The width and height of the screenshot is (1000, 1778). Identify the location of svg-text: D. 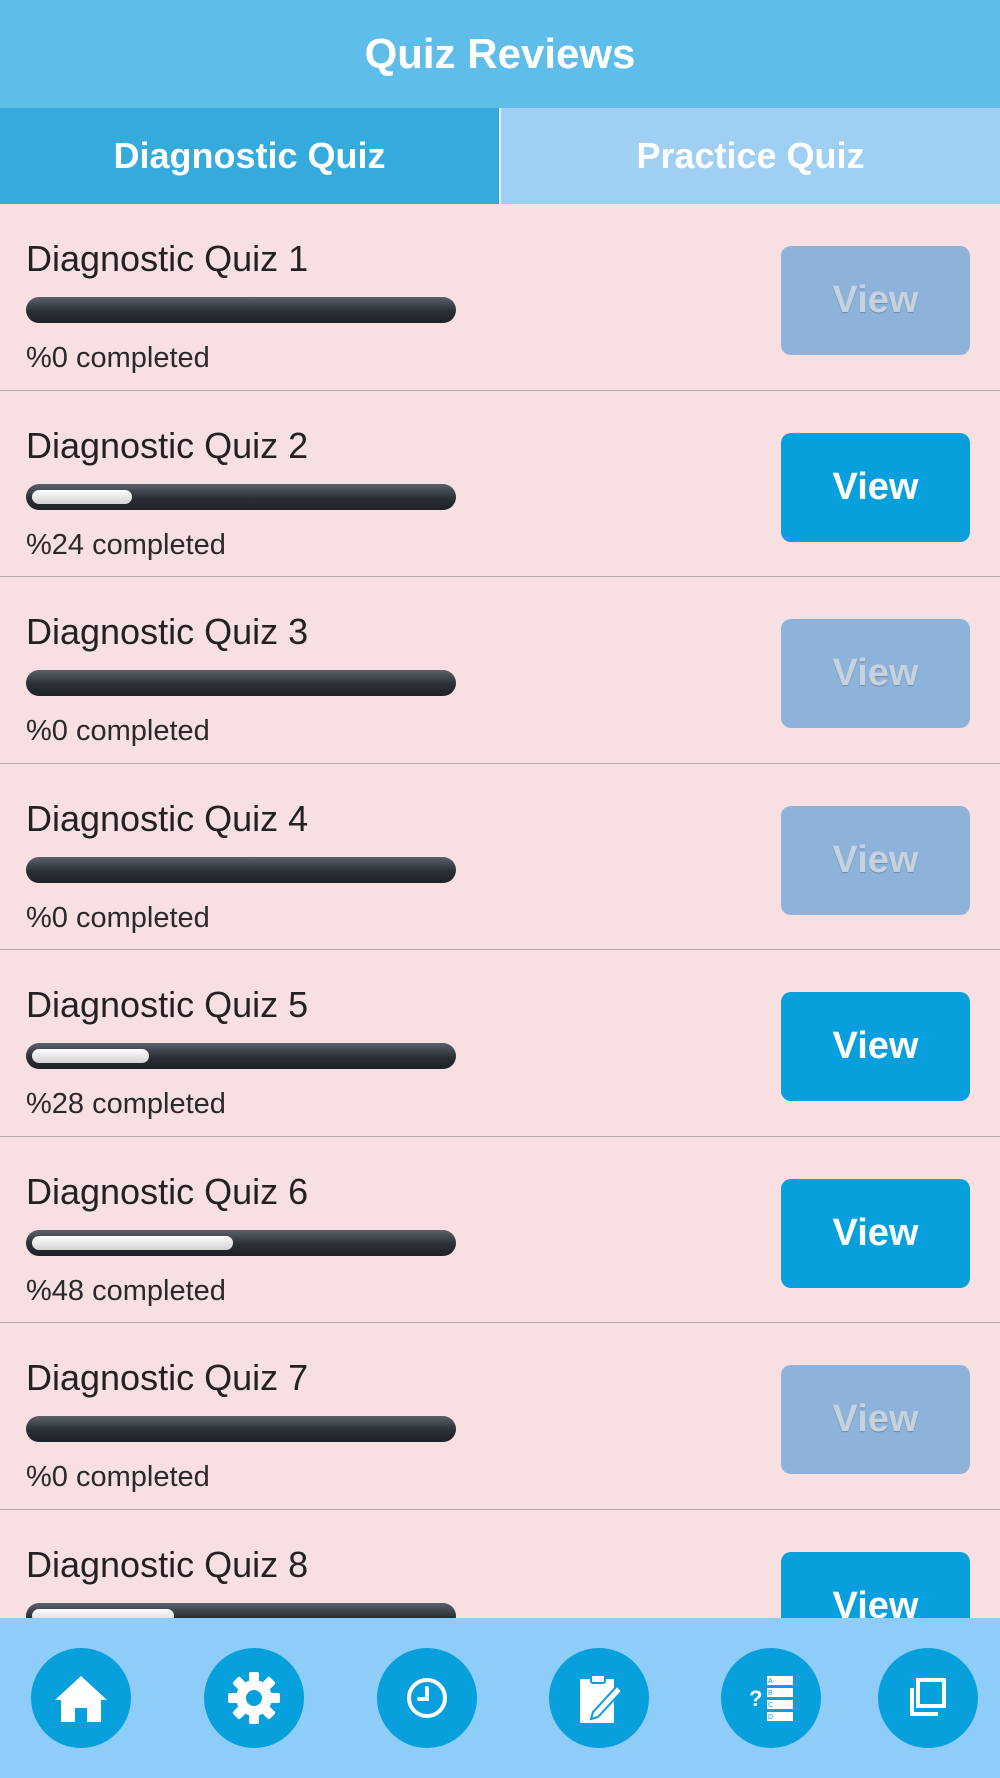
(770, 1717).